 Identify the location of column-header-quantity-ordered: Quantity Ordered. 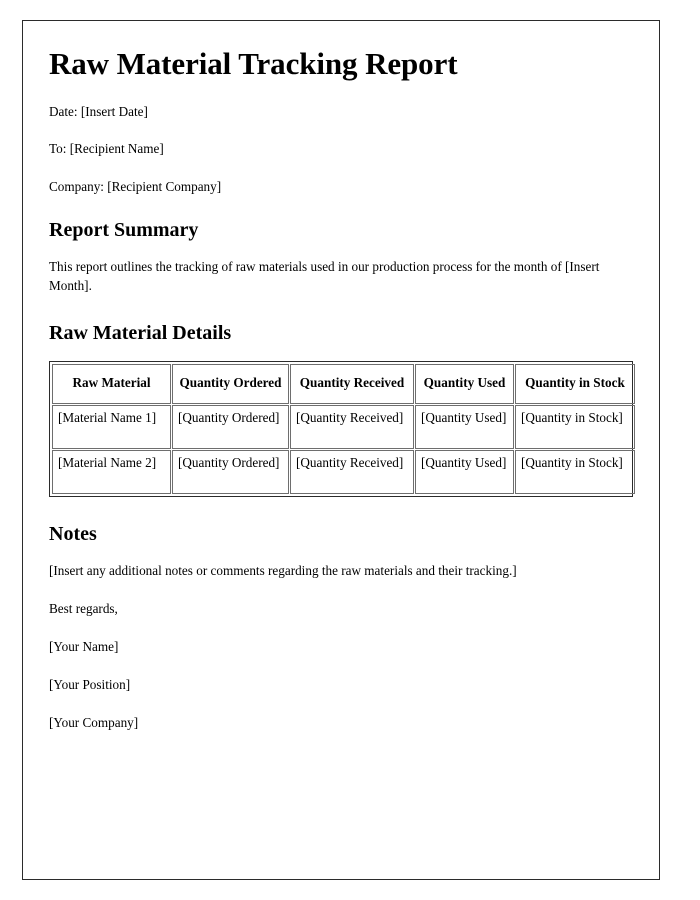
(230, 383).